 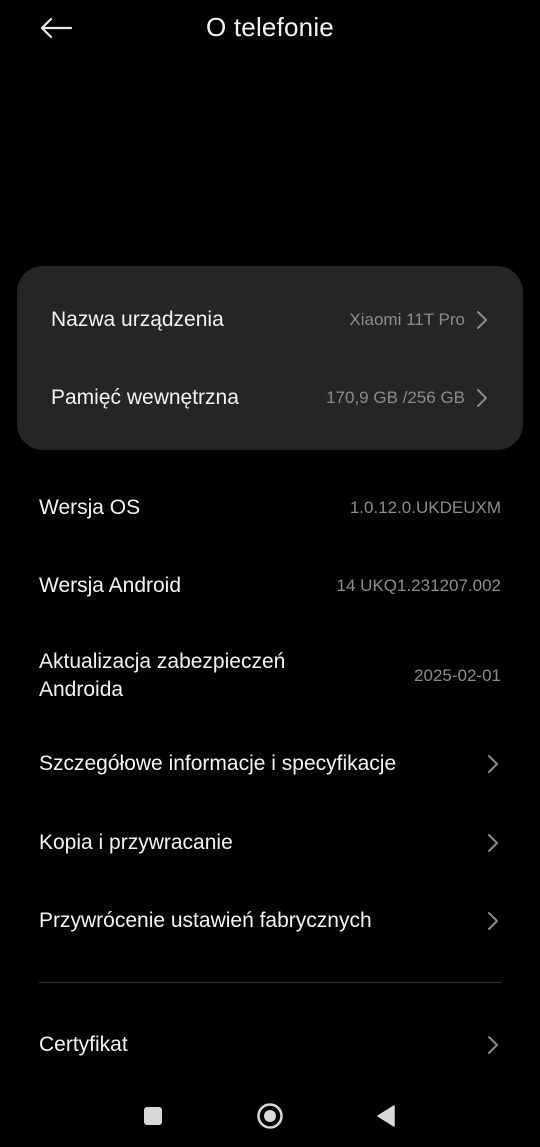 I want to click on security-update-label-line1: Aktualizacja zabezpieczeń, so click(x=162, y=661).